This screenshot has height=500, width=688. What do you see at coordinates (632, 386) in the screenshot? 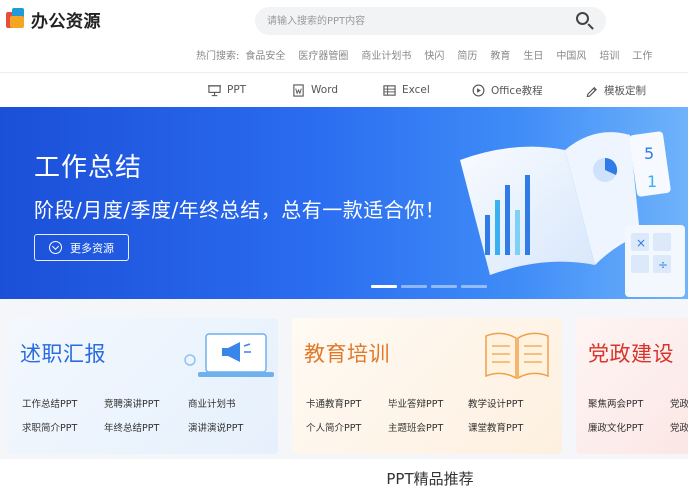
I see `category-card-party-building: 党政建设 聚焦两会PPT 党政 廉政文化PPT 党政` at bounding box center [632, 386].